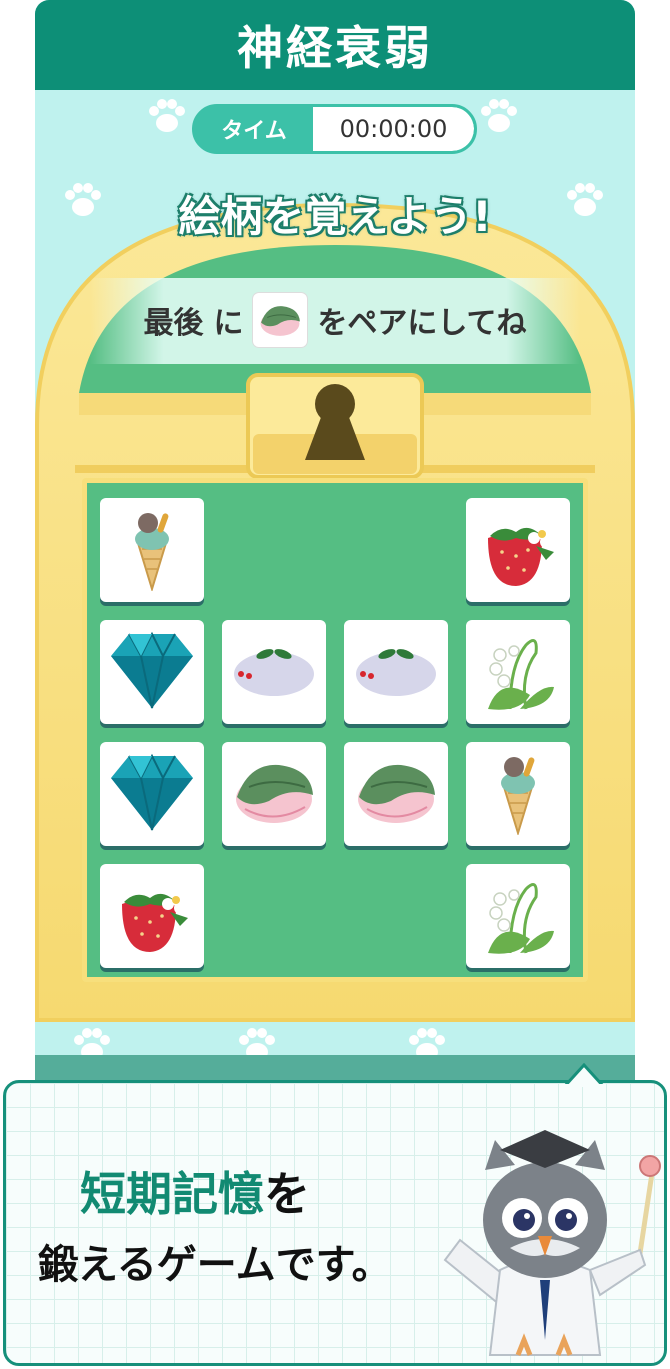 This screenshot has height=1369, width=670. I want to click on caption-rest: を, so click(287, 1194).